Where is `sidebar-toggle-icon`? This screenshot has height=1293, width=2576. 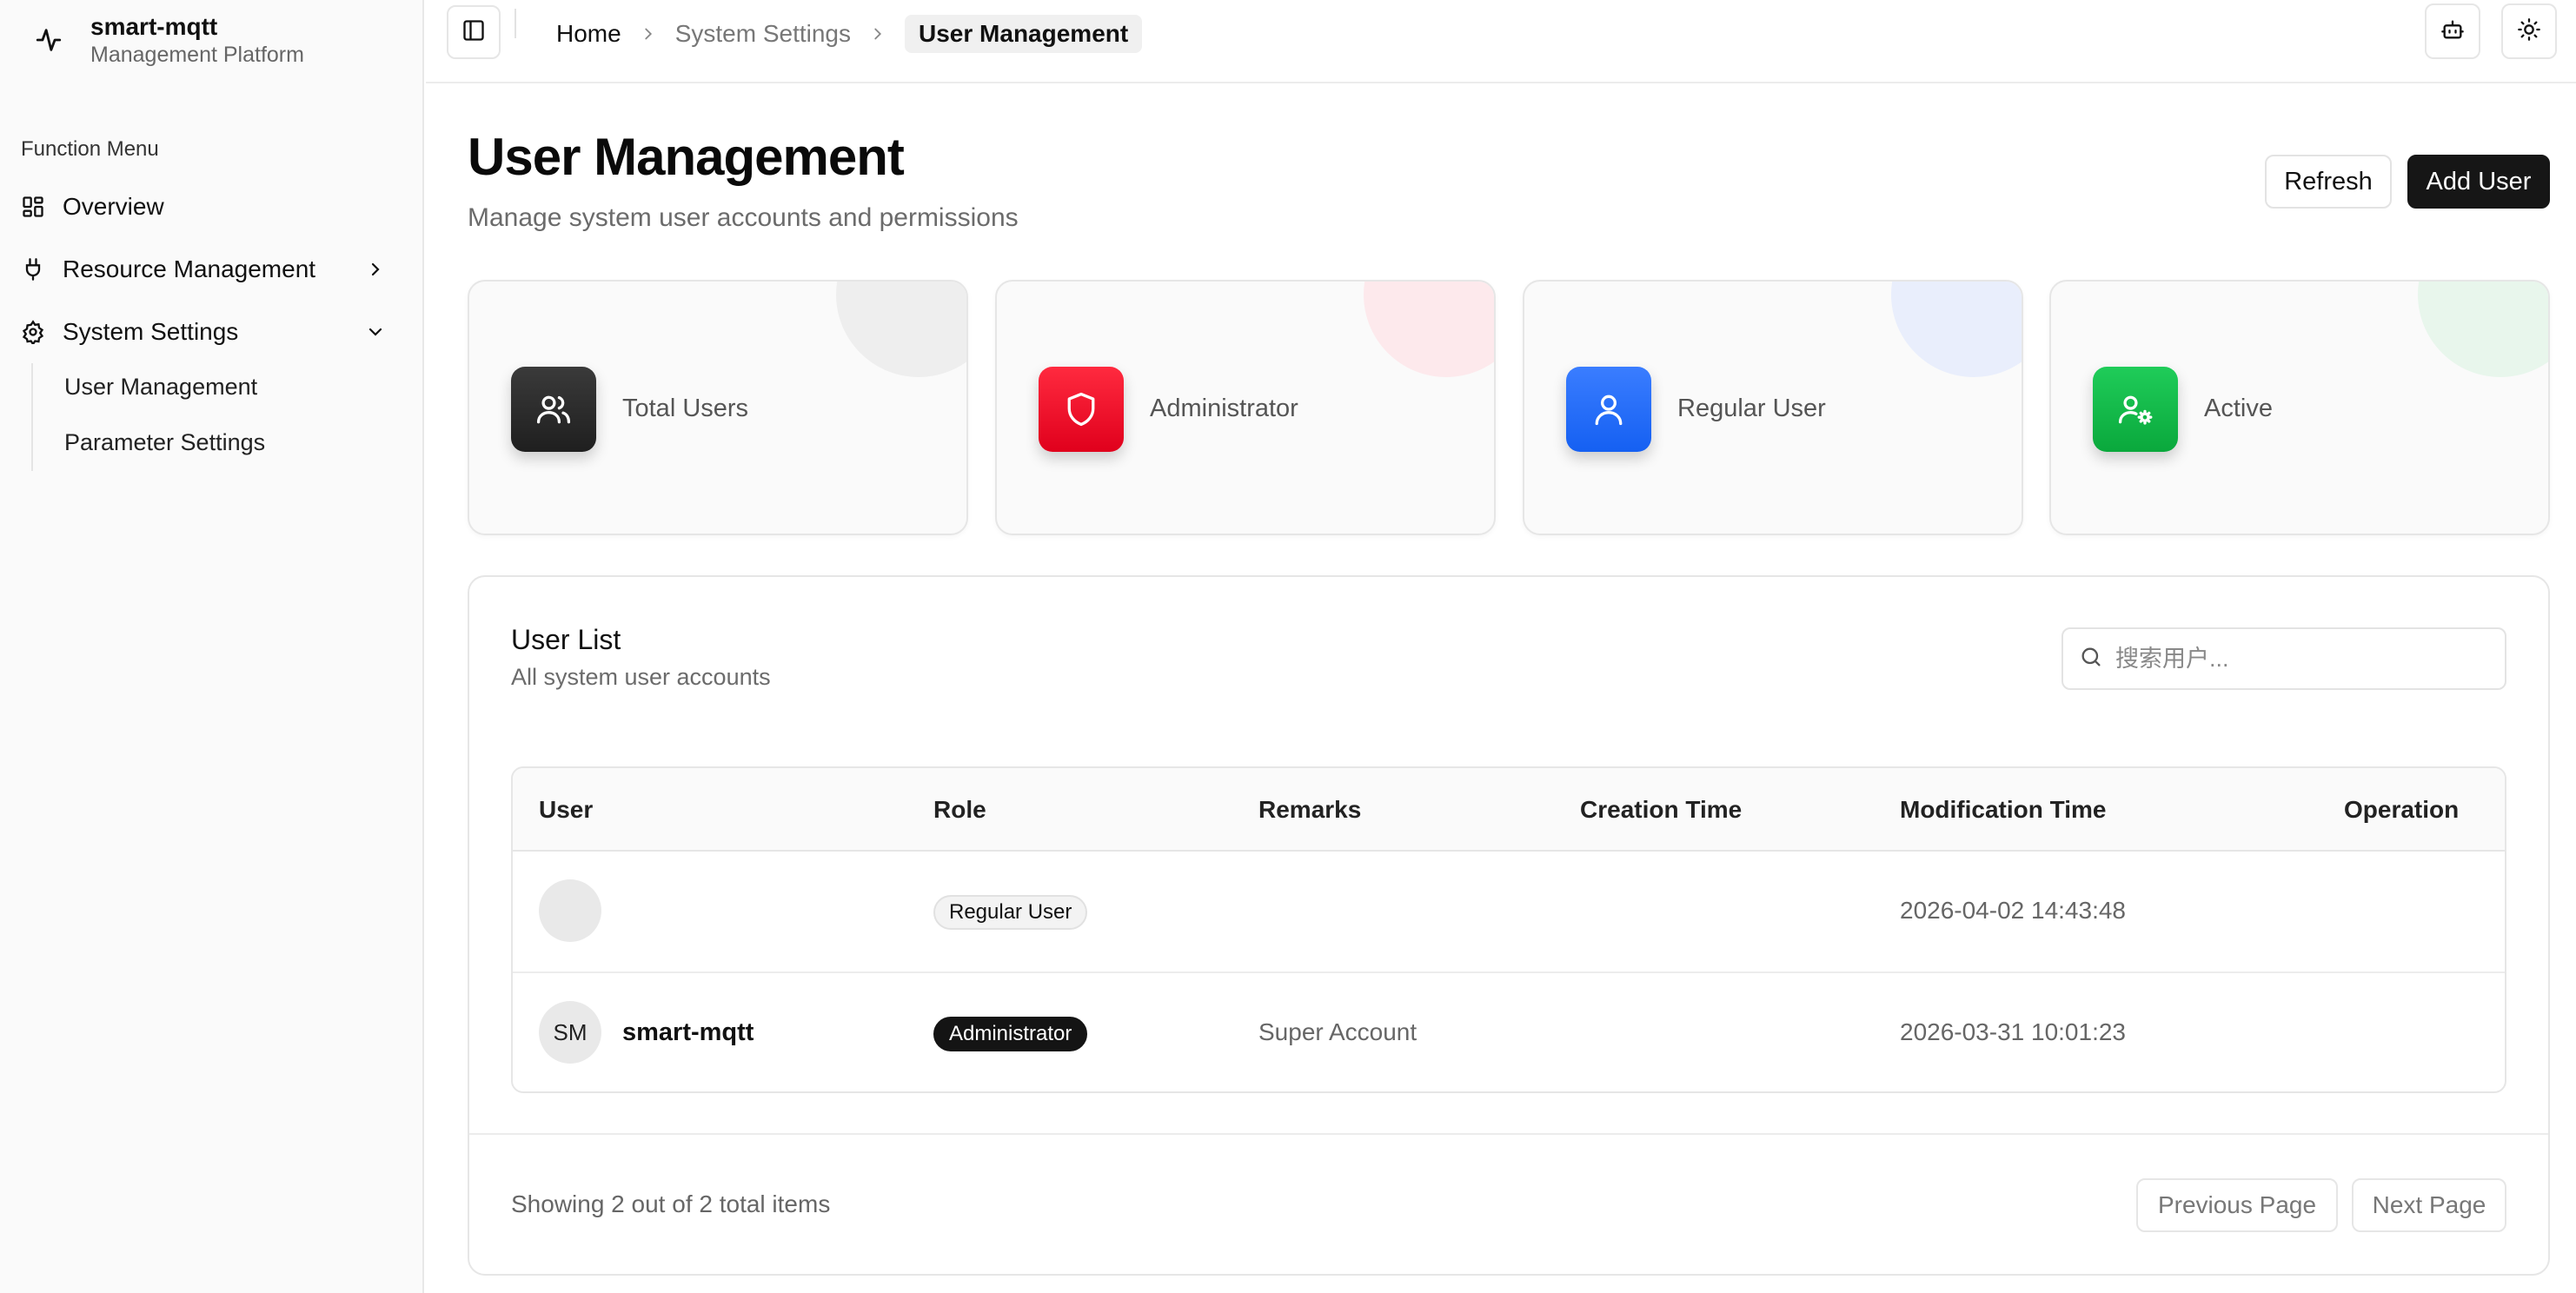
sidebar-toggle-icon is located at coordinates (473, 32).